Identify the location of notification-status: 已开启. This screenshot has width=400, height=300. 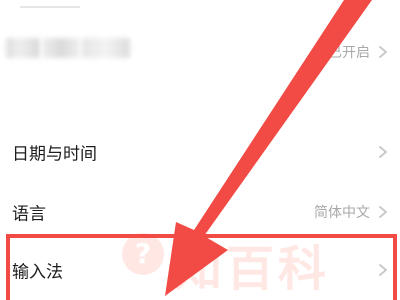
(349, 53).